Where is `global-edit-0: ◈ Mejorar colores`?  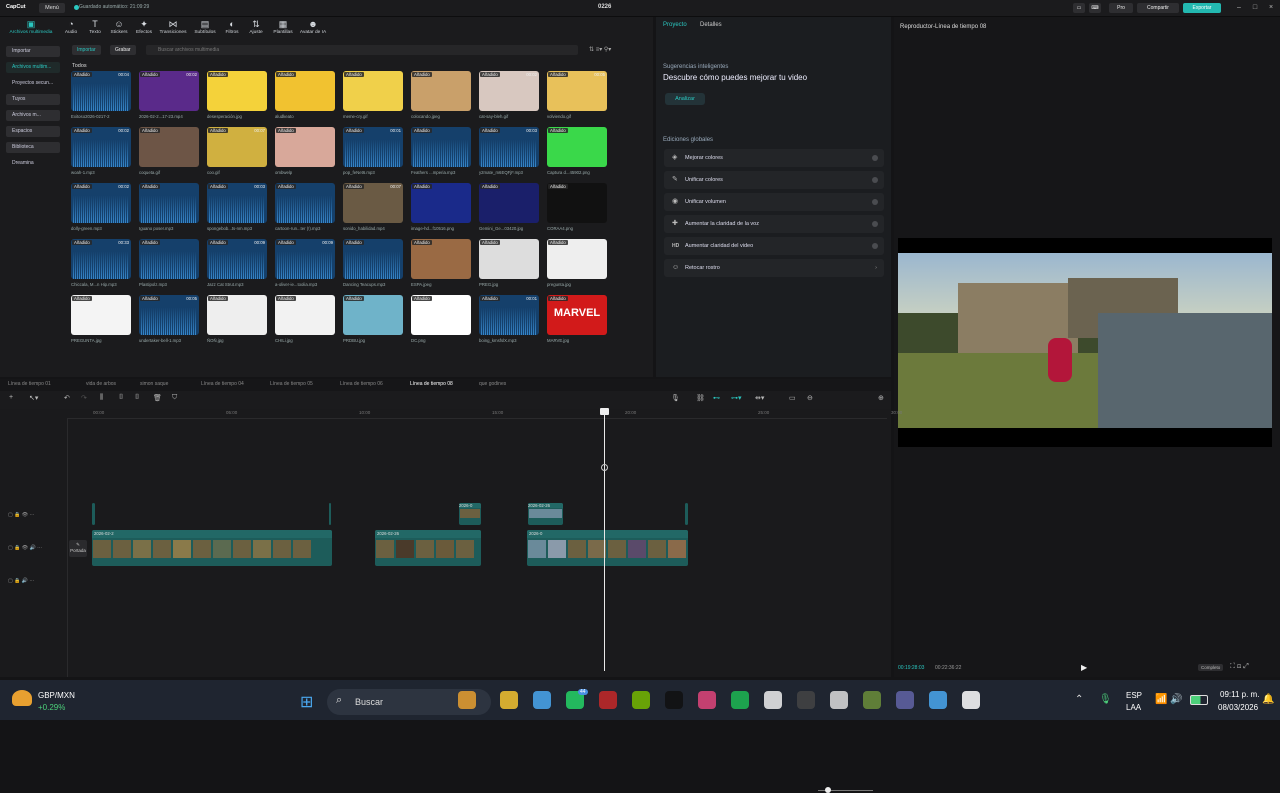
global-edit-0: ◈ Mejorar colores is located at coordinates (774, 158).